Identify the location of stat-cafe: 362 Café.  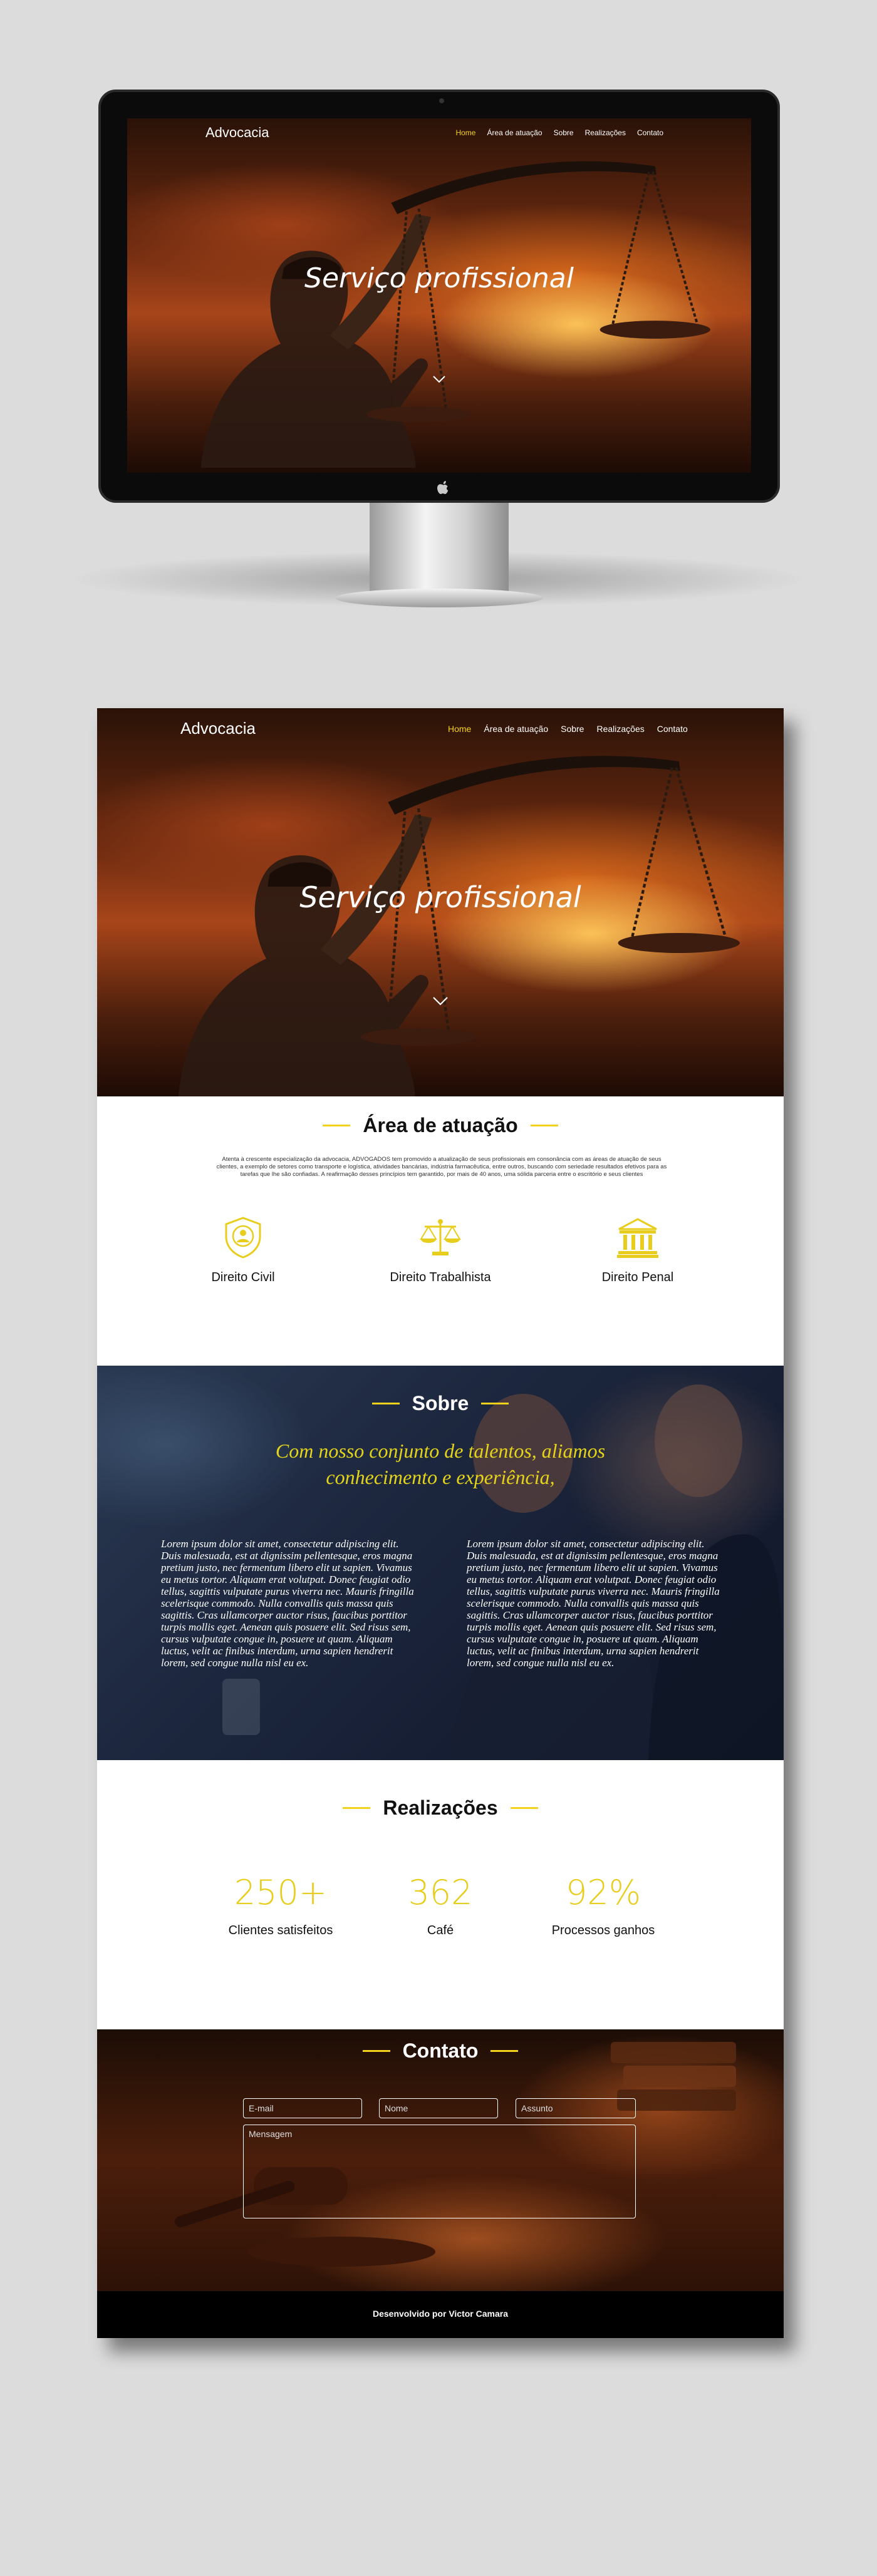
(440, 1906).